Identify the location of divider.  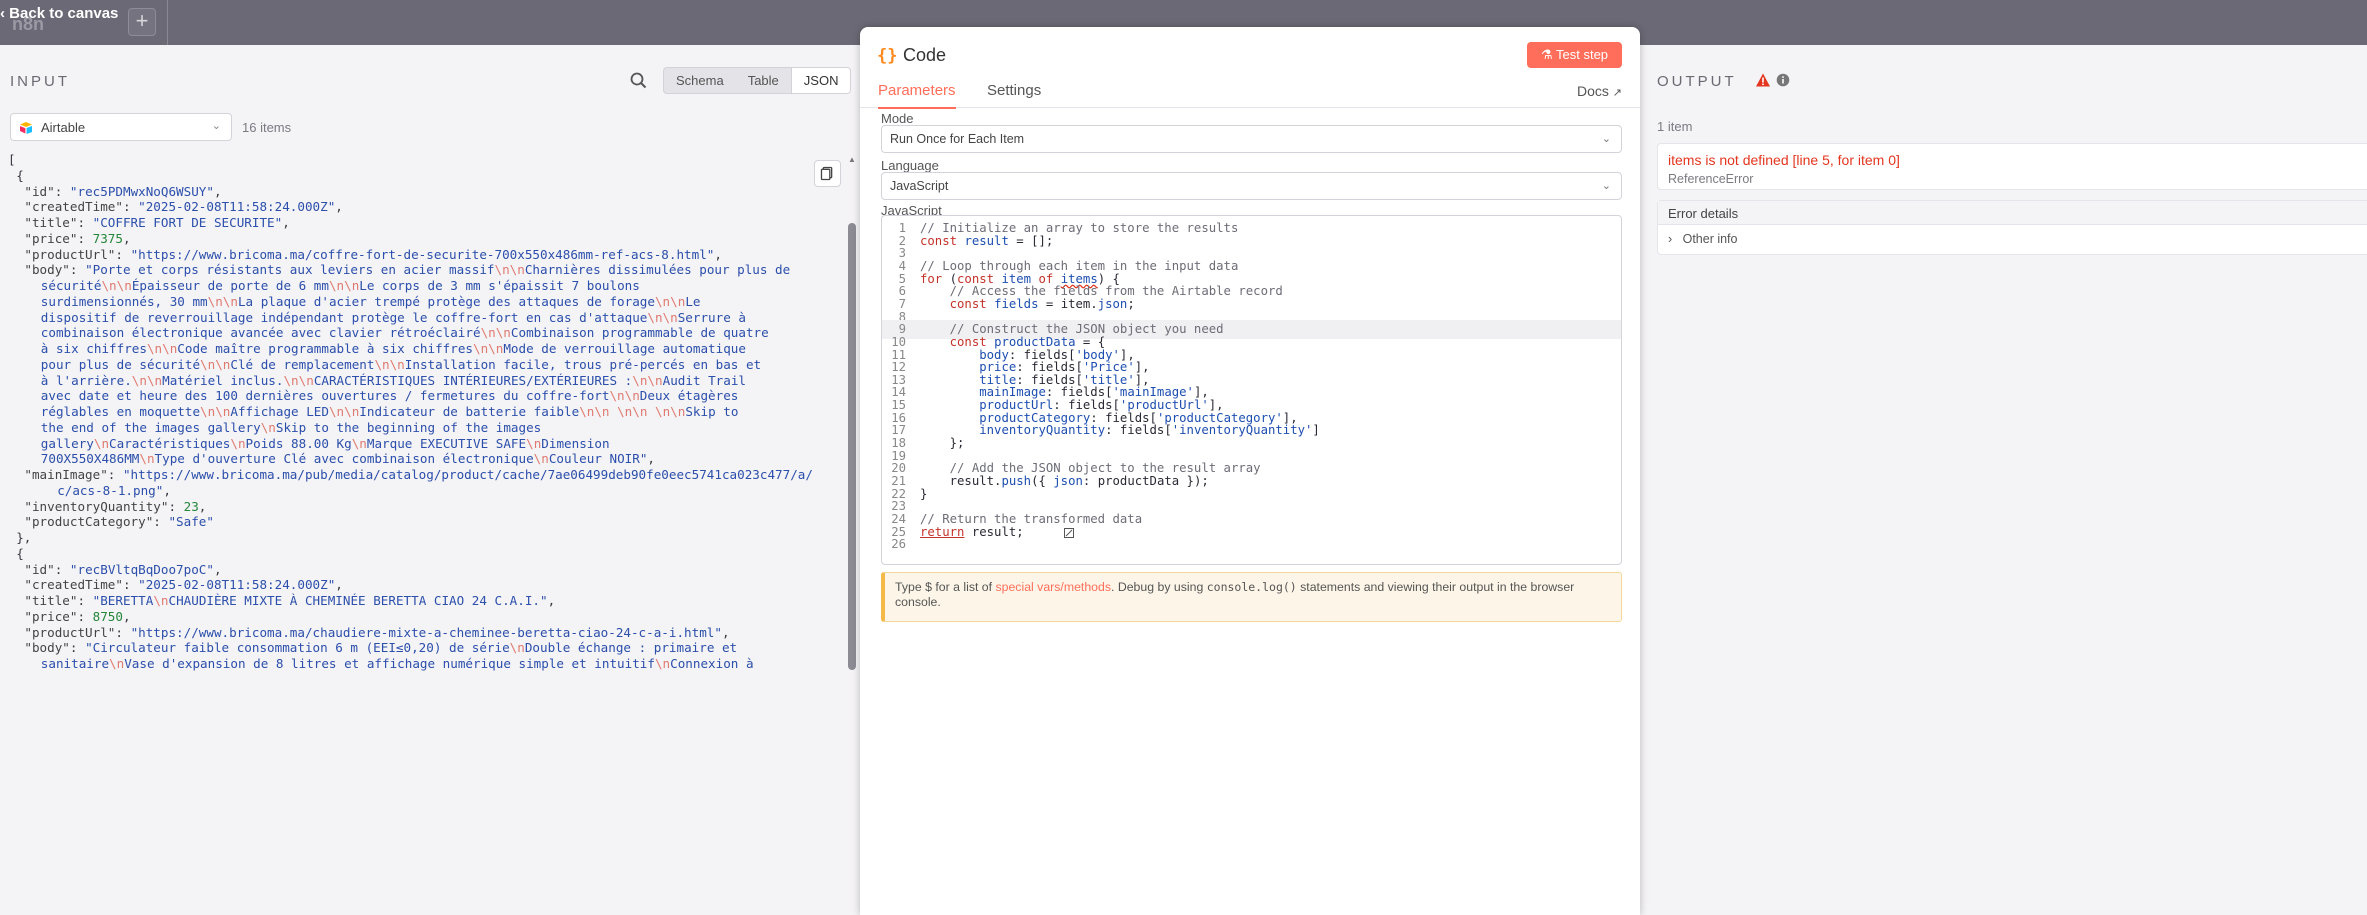
(167, 22).